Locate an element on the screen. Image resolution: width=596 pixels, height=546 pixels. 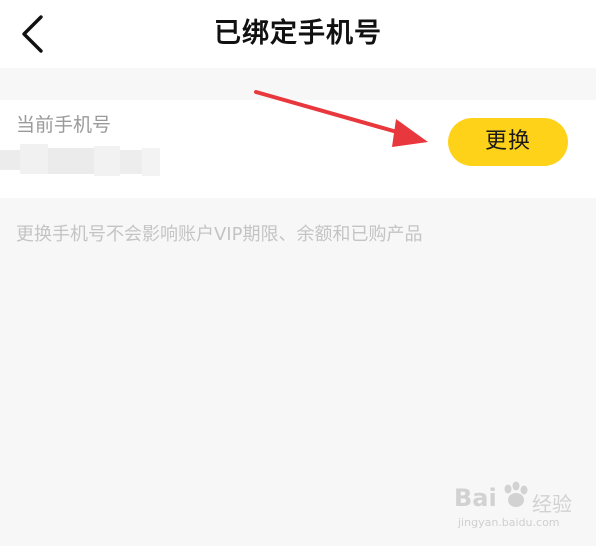
current-phone-label: 当前手机号 is located at coordinates (64, 125).